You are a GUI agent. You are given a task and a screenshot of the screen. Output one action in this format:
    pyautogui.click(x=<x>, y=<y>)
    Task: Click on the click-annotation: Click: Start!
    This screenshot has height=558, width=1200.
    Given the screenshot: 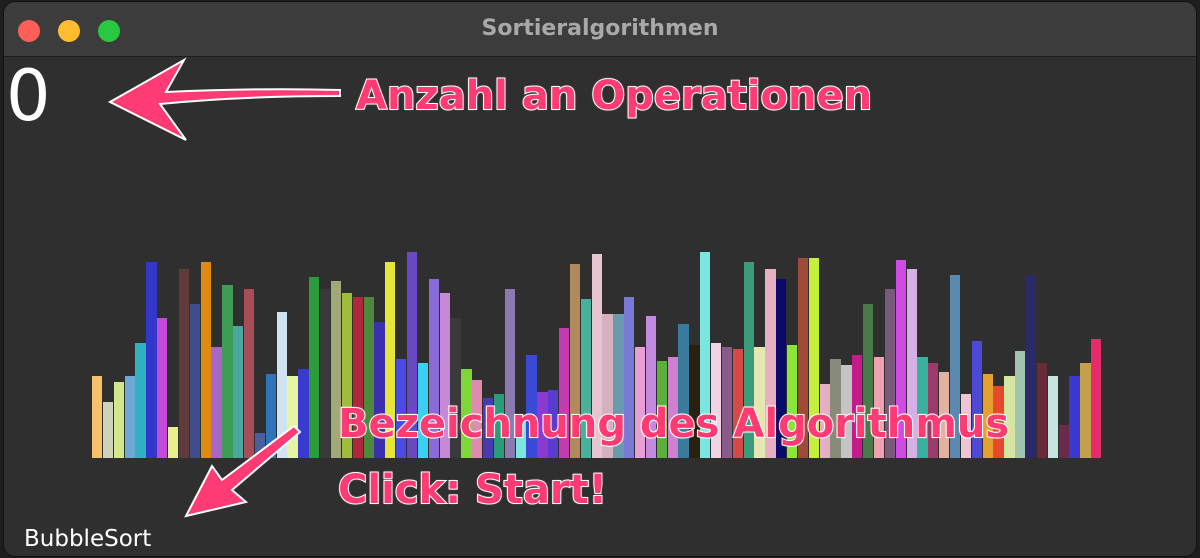 What is the action you would take?
    pyautogui.click(x=472, y=490)
    